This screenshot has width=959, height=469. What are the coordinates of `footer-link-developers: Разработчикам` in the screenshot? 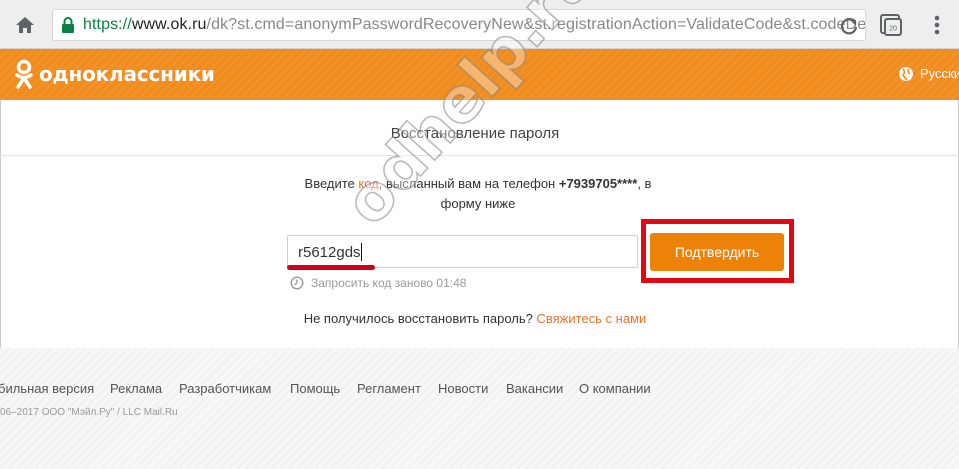 It's located at (225, 388).